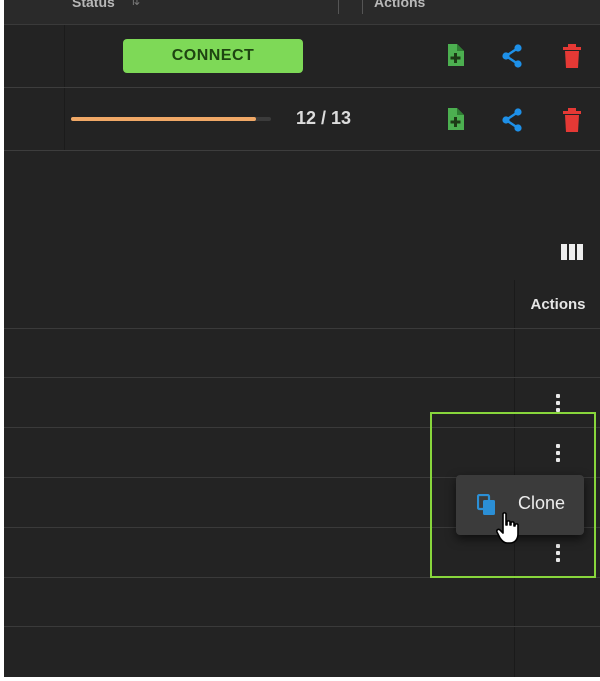 The width and height of the screenshot is (600, 681). Describe the element at coordinates (135, 4) in the screenshot. I see `sort-icon: ⇅` at that location.